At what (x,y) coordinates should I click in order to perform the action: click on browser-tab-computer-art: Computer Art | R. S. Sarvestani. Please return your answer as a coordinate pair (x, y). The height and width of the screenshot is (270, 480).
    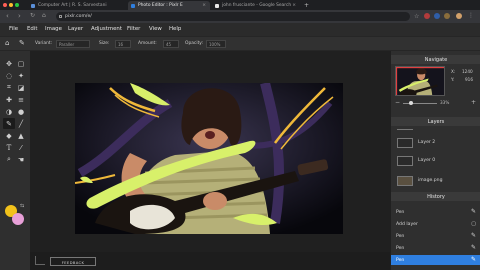
    Looking at the image, I should click on (77, 5).